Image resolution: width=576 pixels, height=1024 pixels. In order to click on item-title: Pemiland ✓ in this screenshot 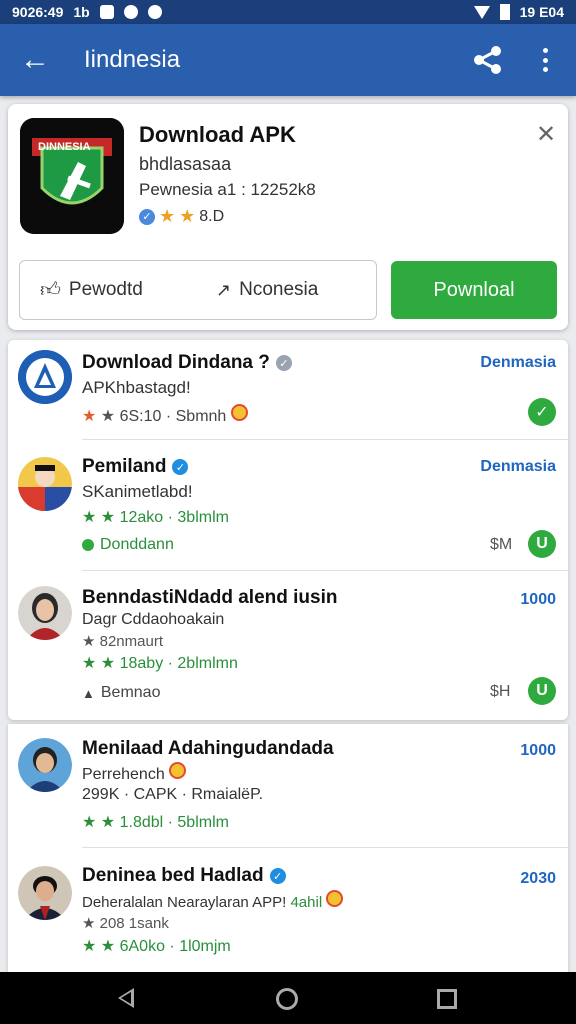, I will do `click(135, 467)`.